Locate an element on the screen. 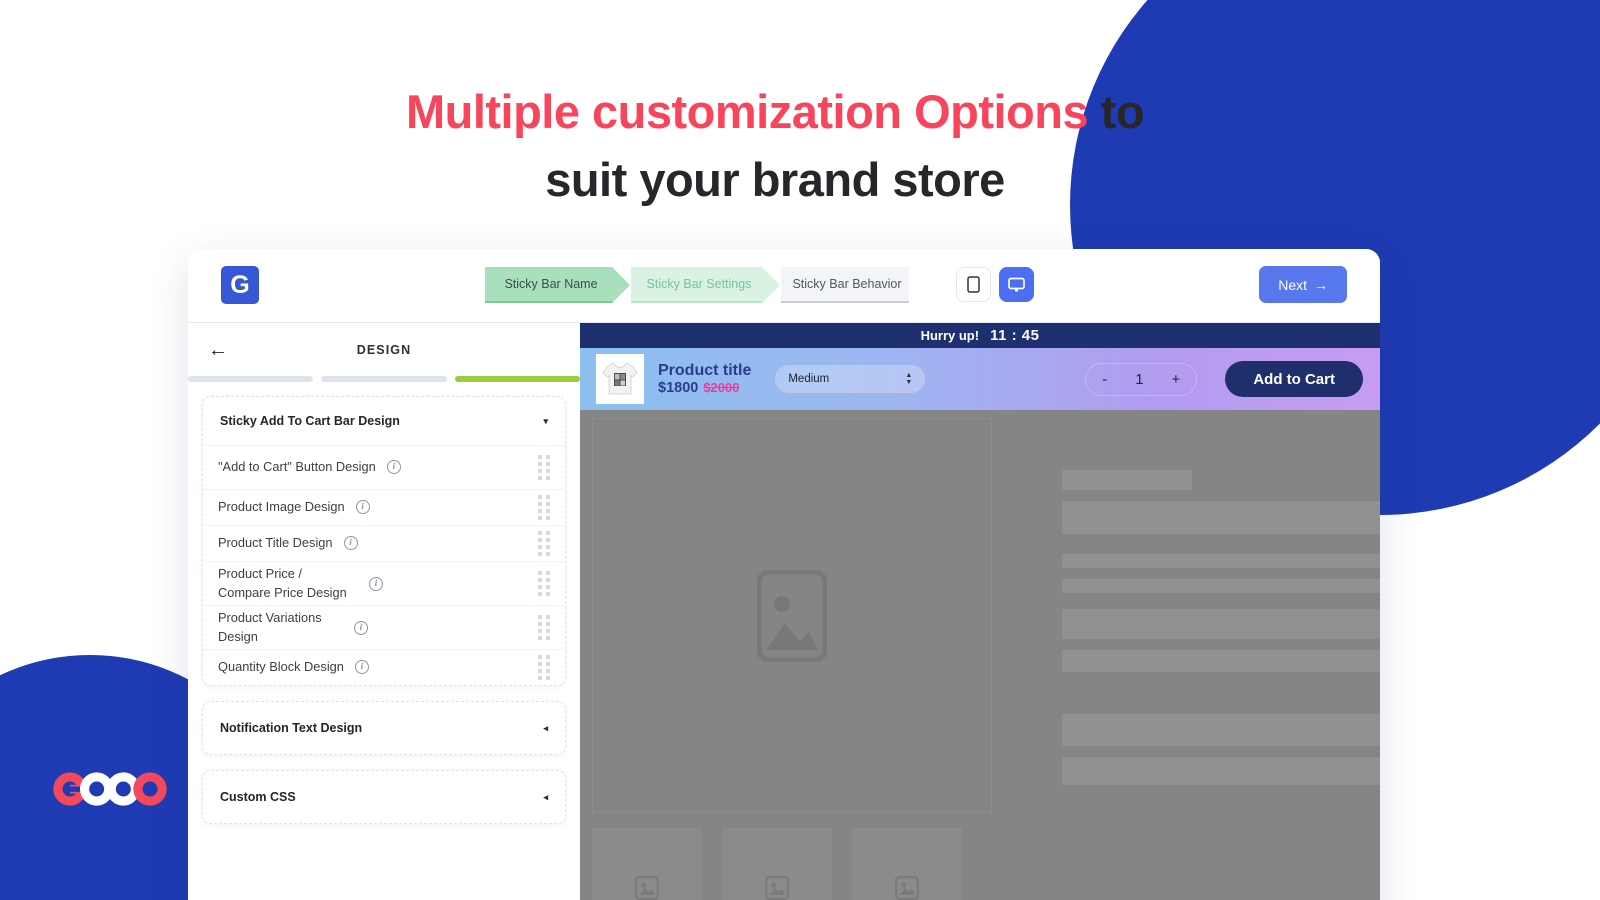 This screenshot has height=900, width=1600. section-header: Notification Text Design ◂ is located at coordinates (384, 728).